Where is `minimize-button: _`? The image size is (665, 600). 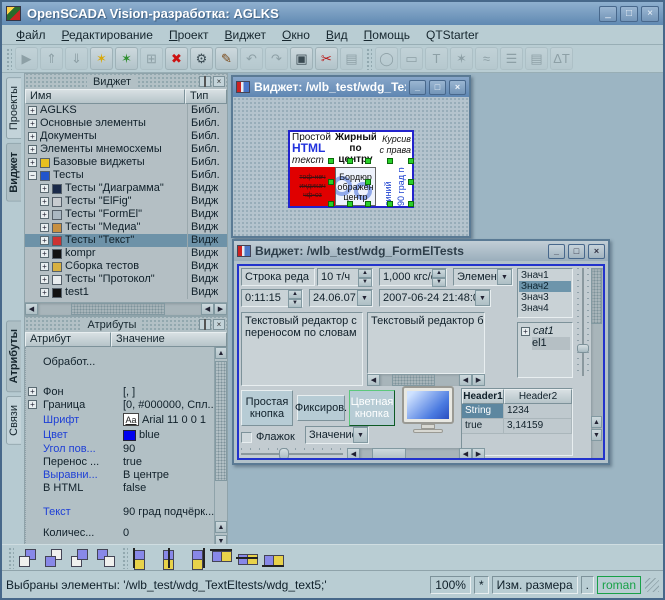 minimize-button: _ is located at coordinates (556, 251).